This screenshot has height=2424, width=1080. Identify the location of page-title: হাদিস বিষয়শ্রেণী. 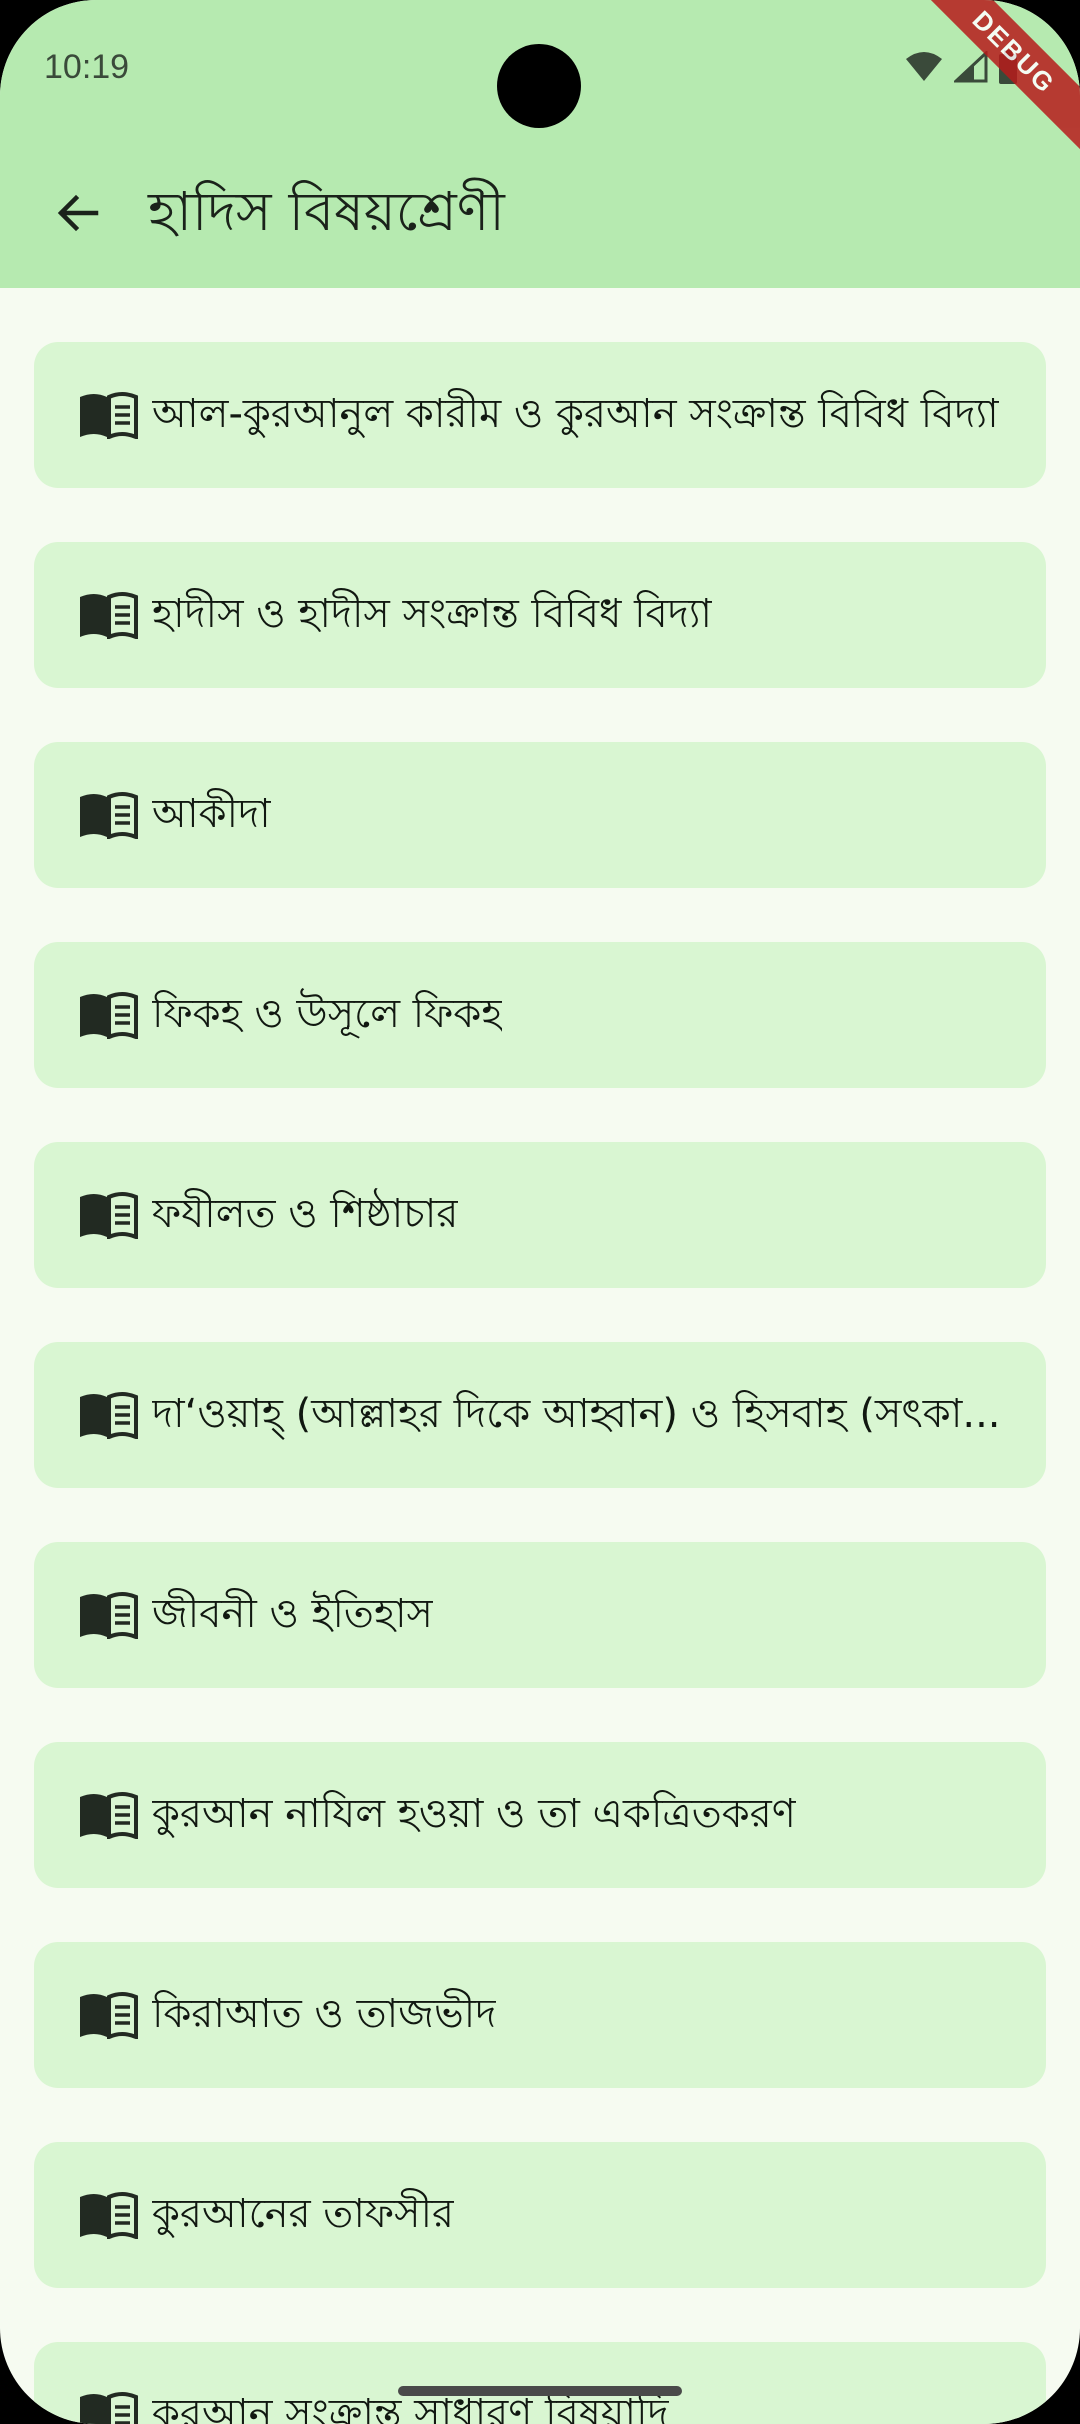
(326, 211).